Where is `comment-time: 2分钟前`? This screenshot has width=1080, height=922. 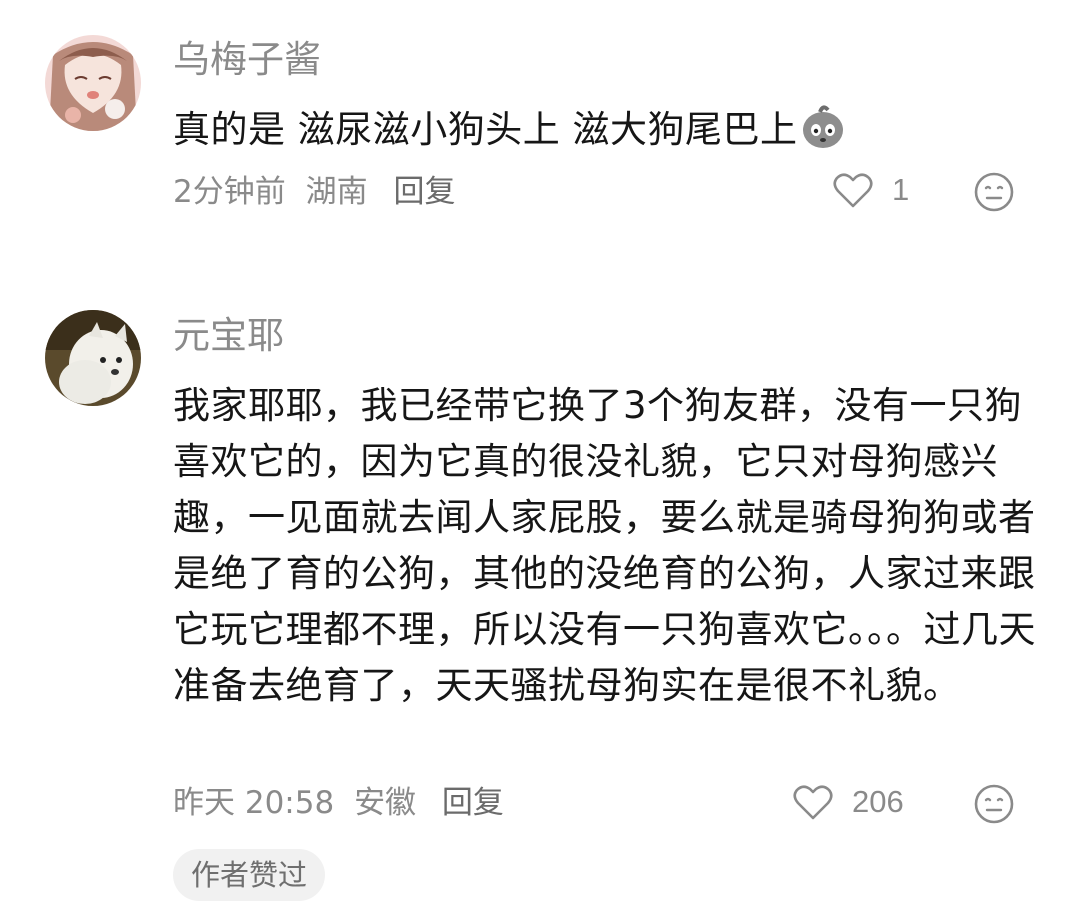 comment-time: 2分钟前 is located at coordinates (229, 192).